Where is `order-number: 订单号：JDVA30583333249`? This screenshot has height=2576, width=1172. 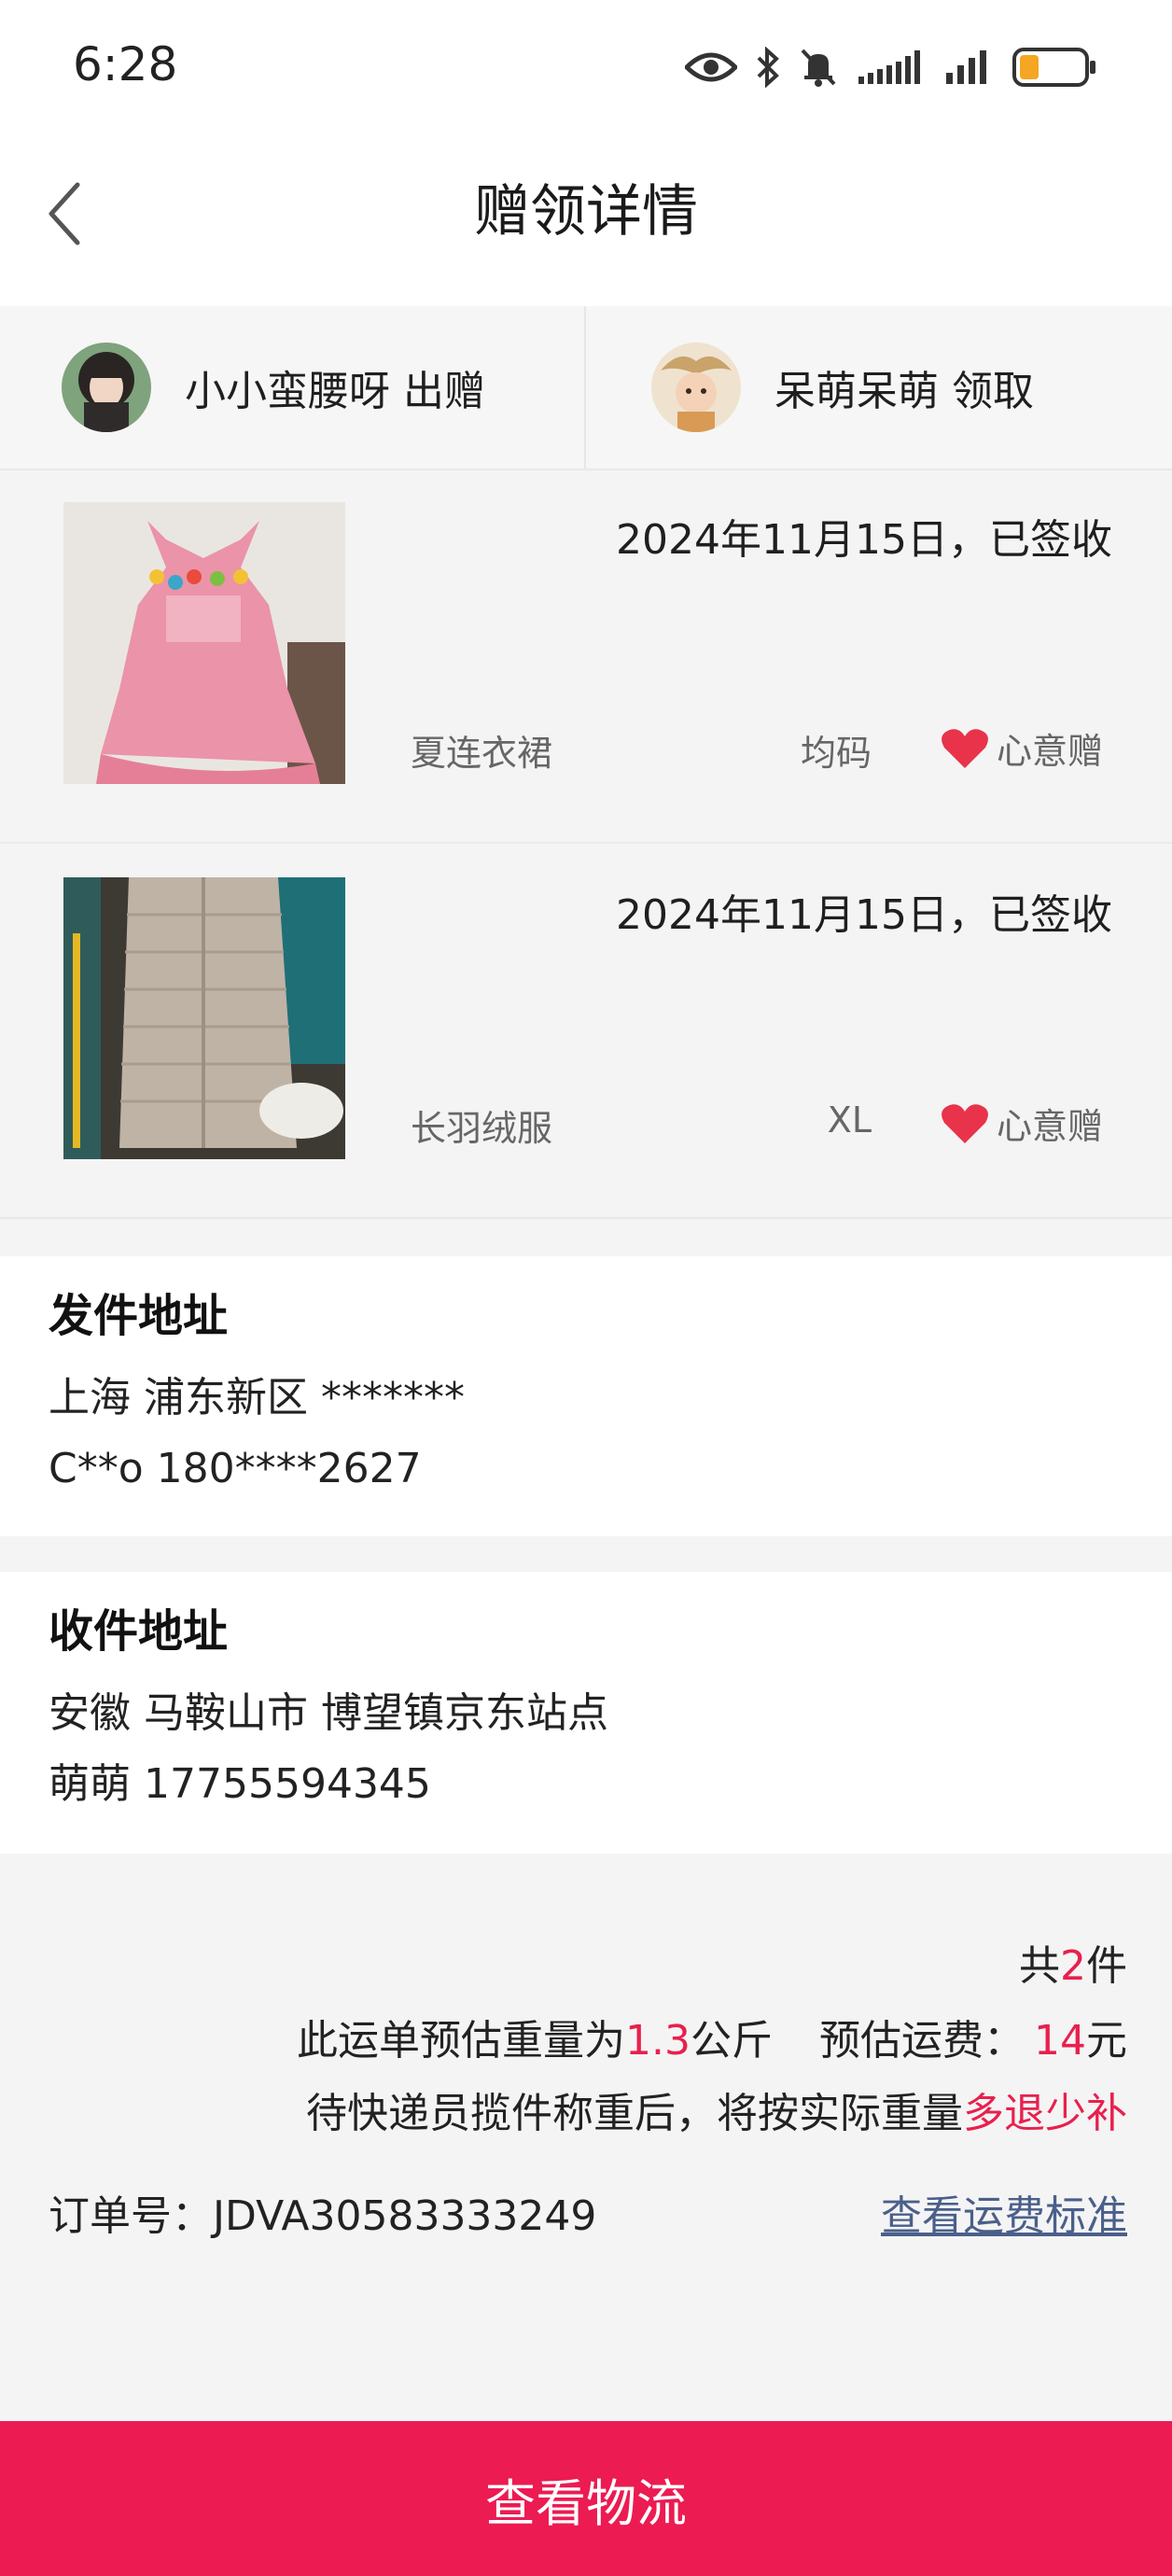
order-number: 订单号：JDVA30583333249 is located at coordinates (323, 2216).